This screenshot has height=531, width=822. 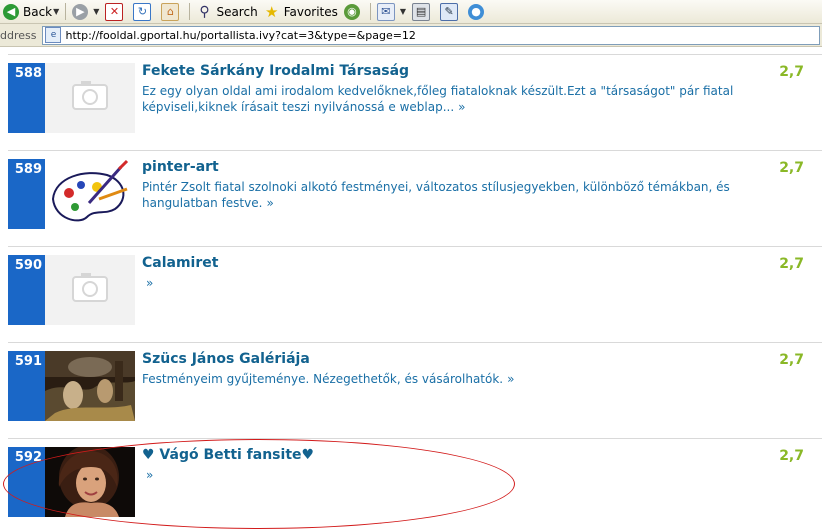 I want to click on site-title-link: Calamiret, so click(x=180, y=263).